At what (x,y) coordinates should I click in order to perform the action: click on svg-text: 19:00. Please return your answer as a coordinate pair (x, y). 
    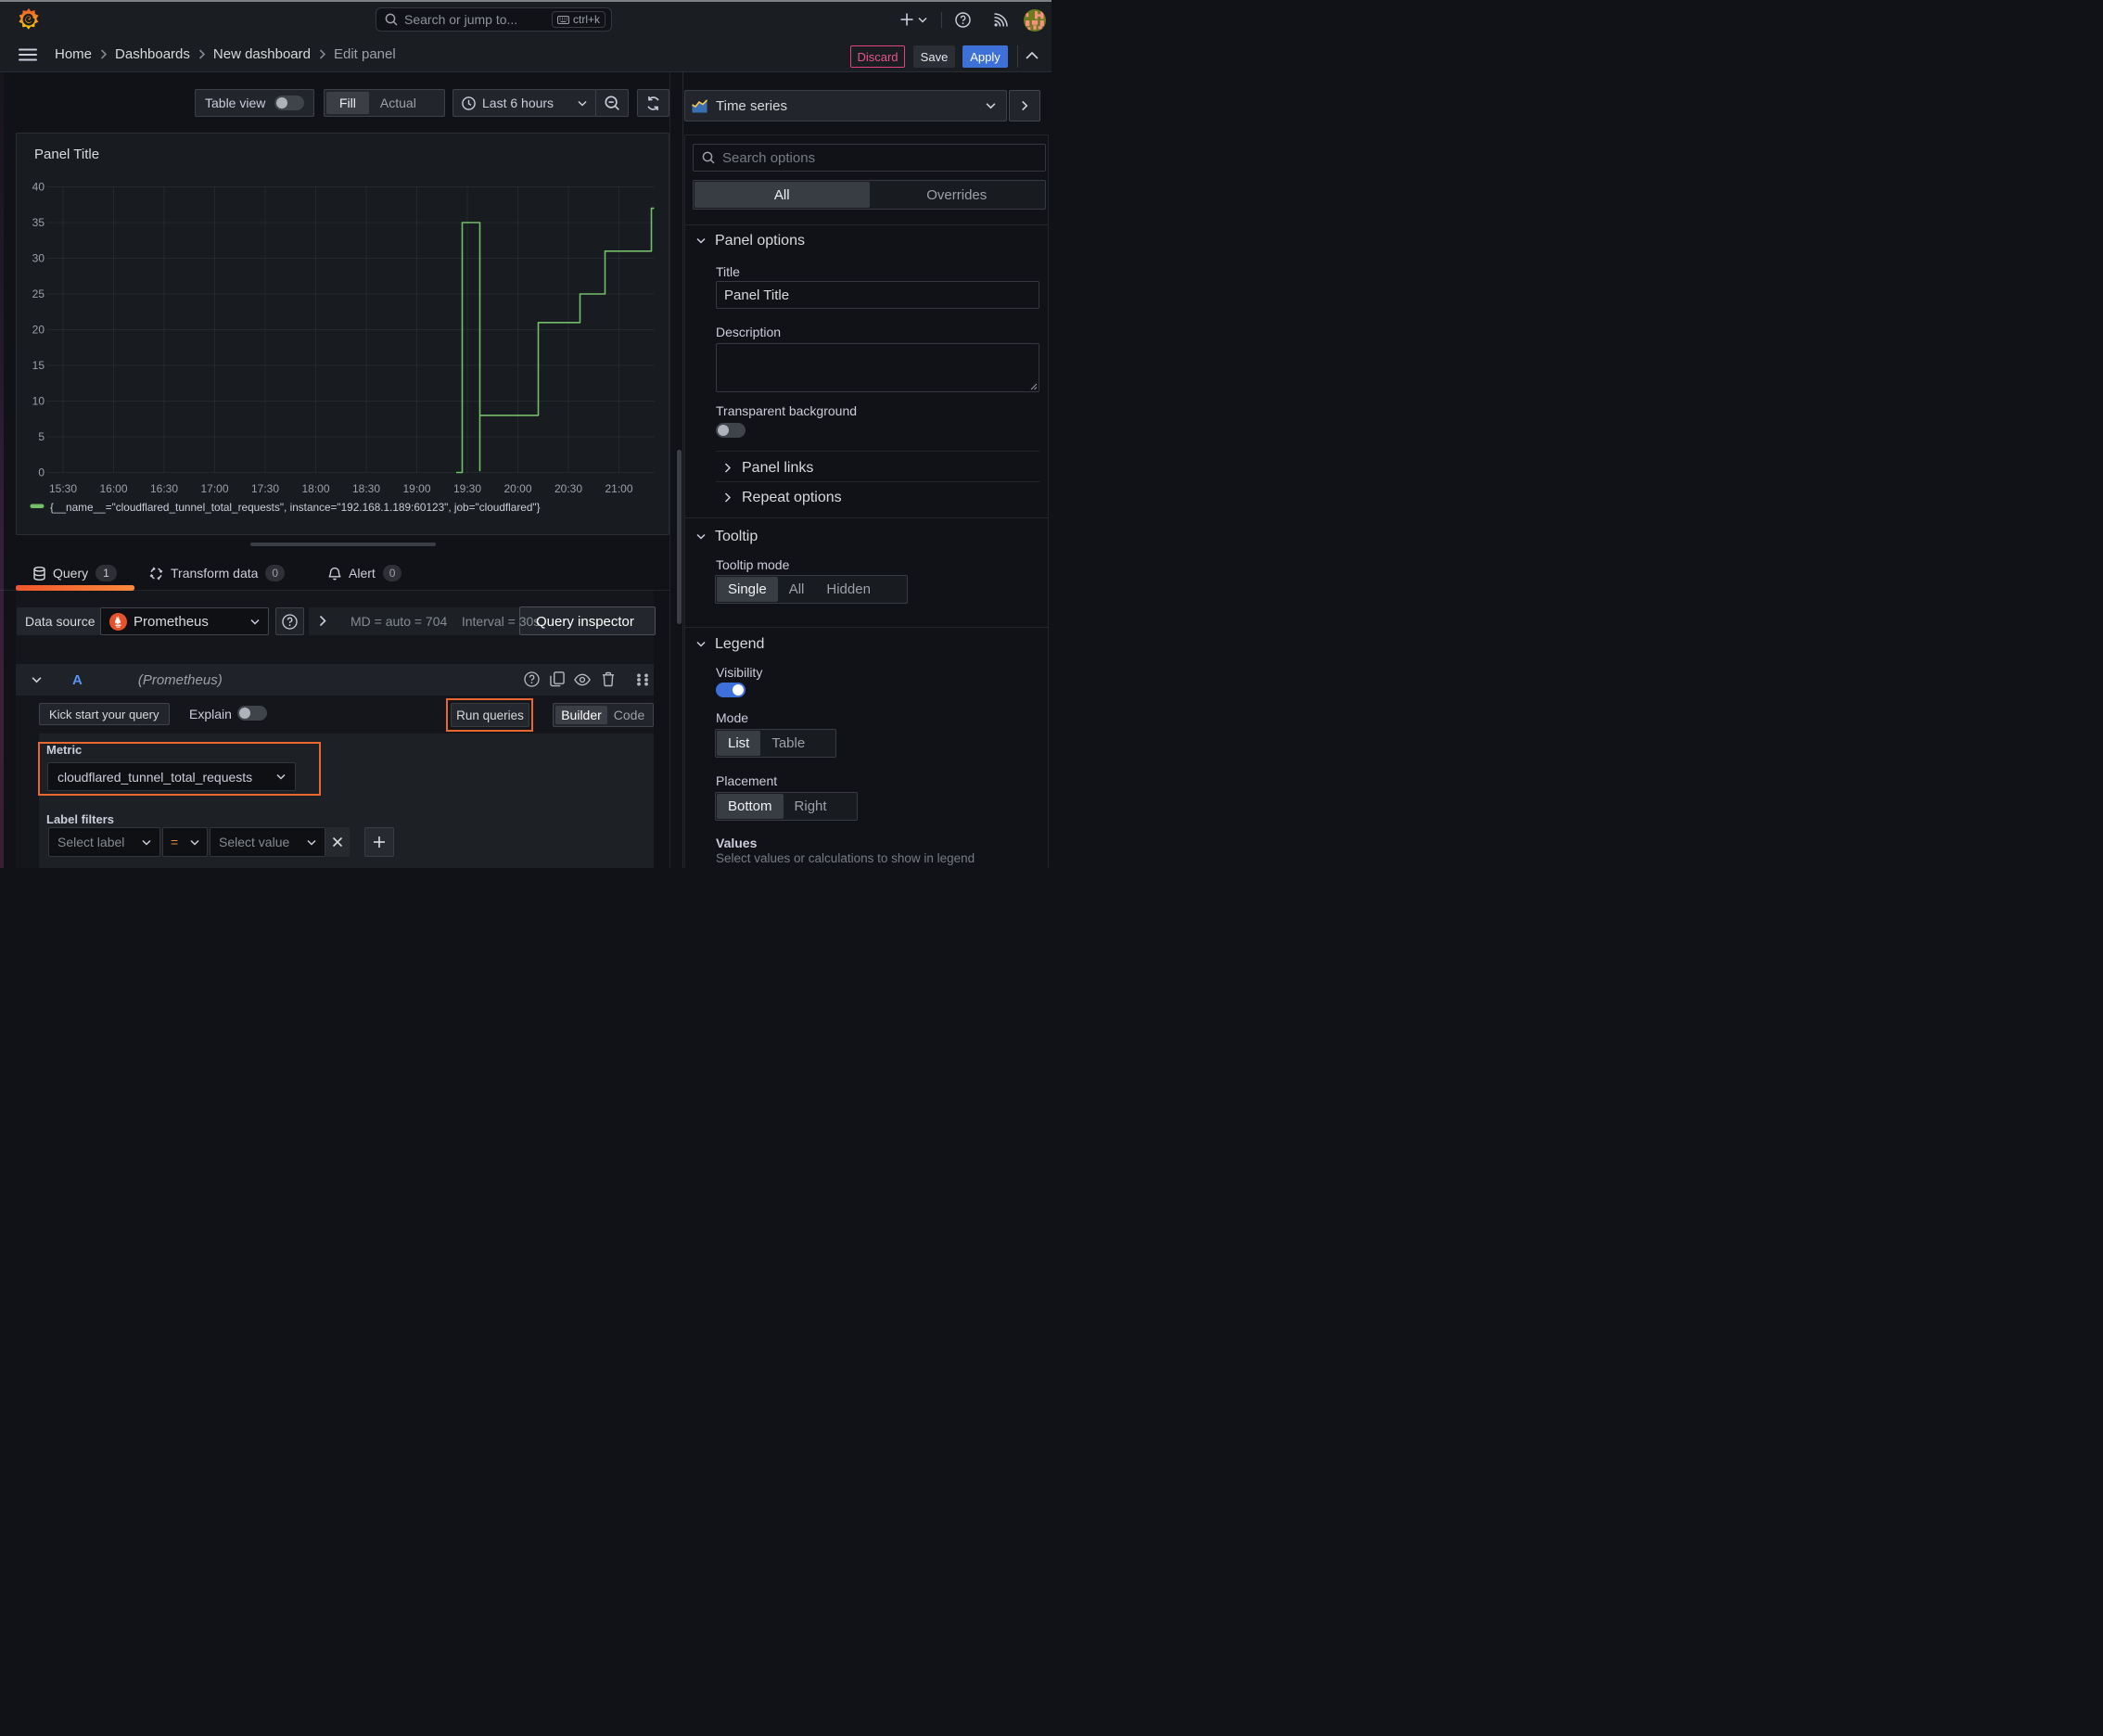
    Looking at the image, I should click on (416, 488).